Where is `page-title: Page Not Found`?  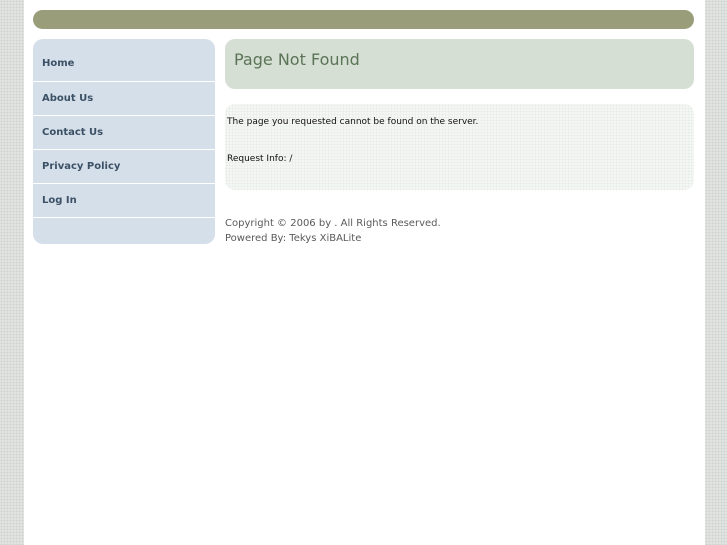 page-title: Page Not Found is located at coordinates (297, 59).